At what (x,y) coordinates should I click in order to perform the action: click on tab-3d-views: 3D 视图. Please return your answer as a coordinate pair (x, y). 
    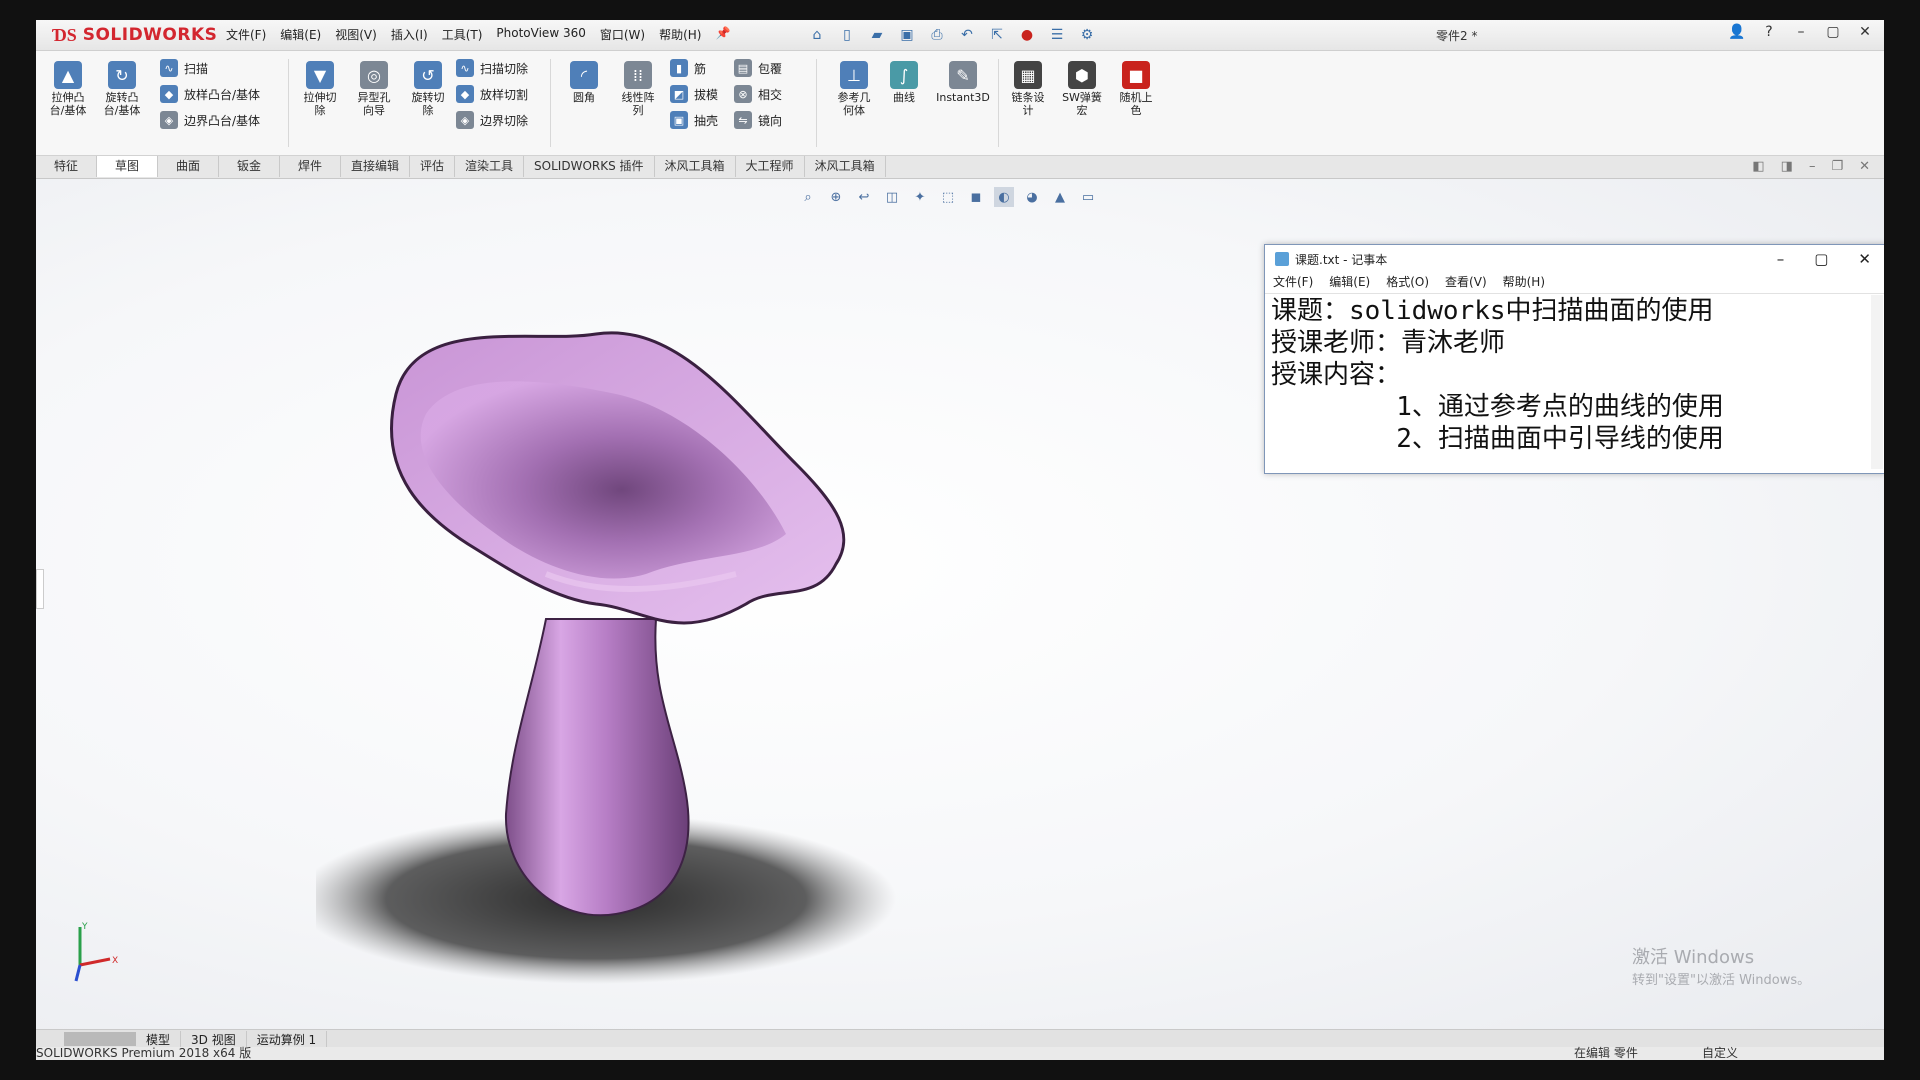
    Looking at the image, I should click on (214, 1039).